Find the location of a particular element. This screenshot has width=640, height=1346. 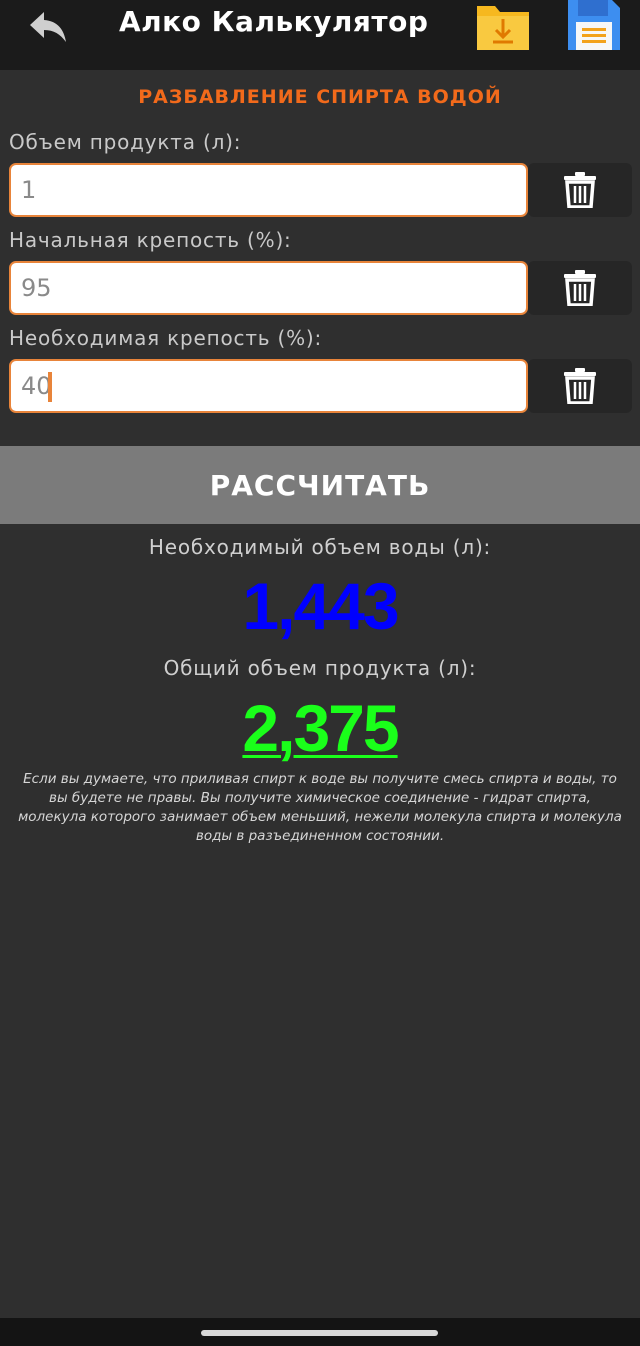

app-bar: Алко Калькулятор is located at coordinates (320, 35).